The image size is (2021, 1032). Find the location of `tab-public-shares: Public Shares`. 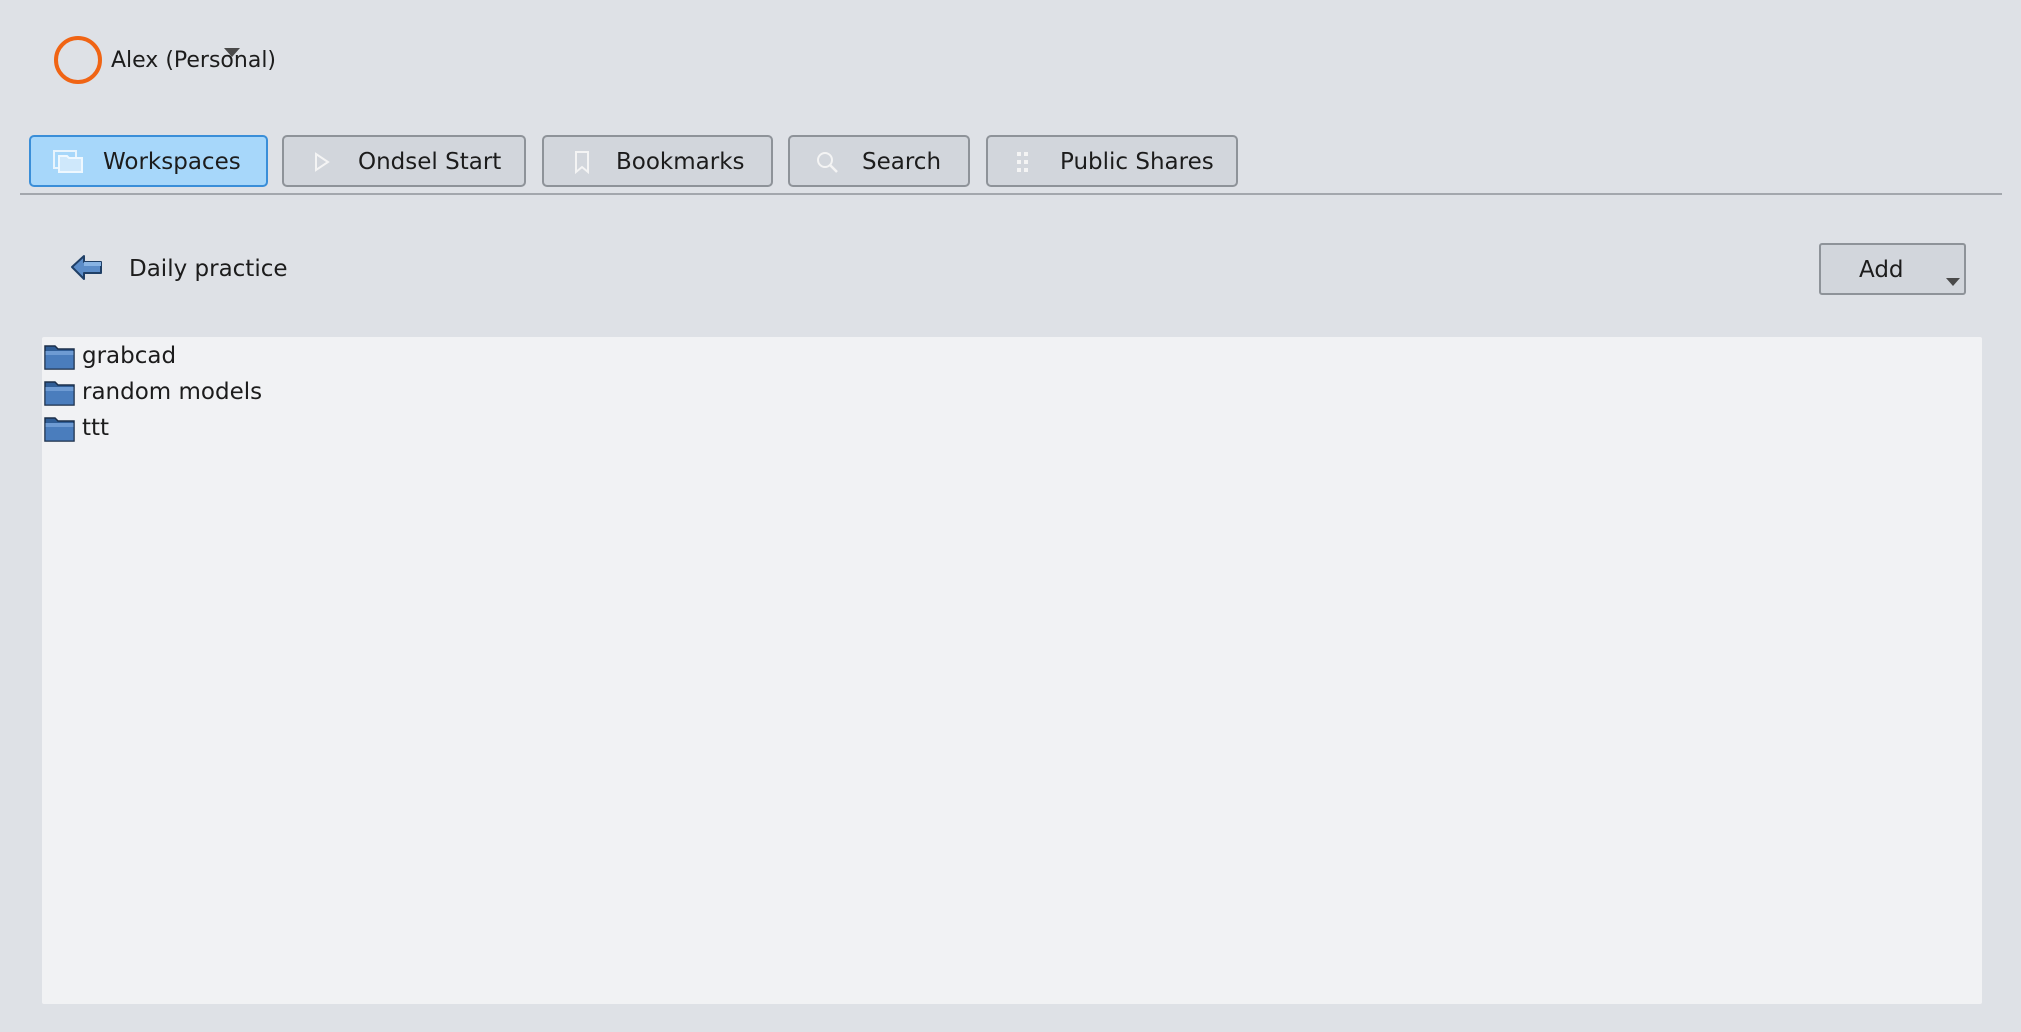

tab-public-shares: Public Shares is located at coordinates (1112, 161).